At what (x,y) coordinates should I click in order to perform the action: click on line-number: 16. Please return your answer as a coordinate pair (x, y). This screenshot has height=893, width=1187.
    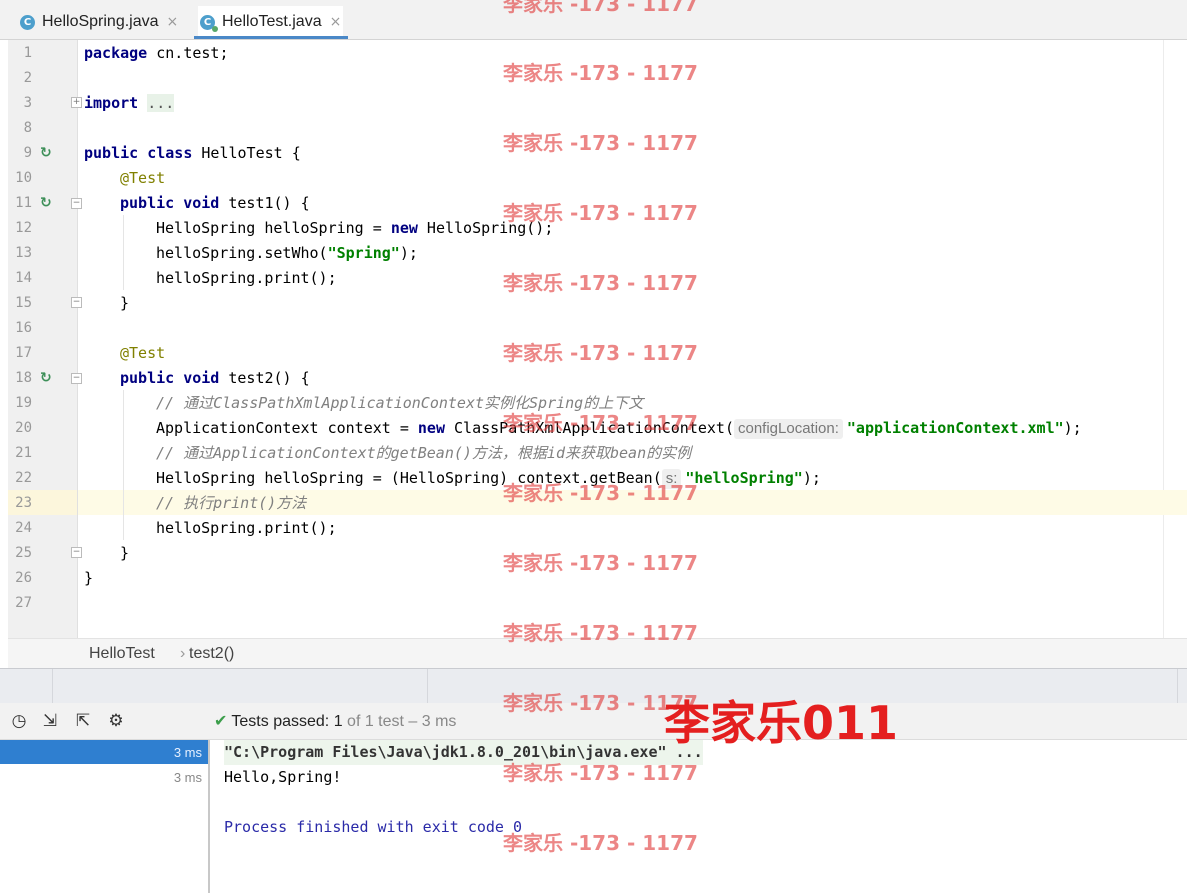
    Looking at the image, I should click on (23, 328).